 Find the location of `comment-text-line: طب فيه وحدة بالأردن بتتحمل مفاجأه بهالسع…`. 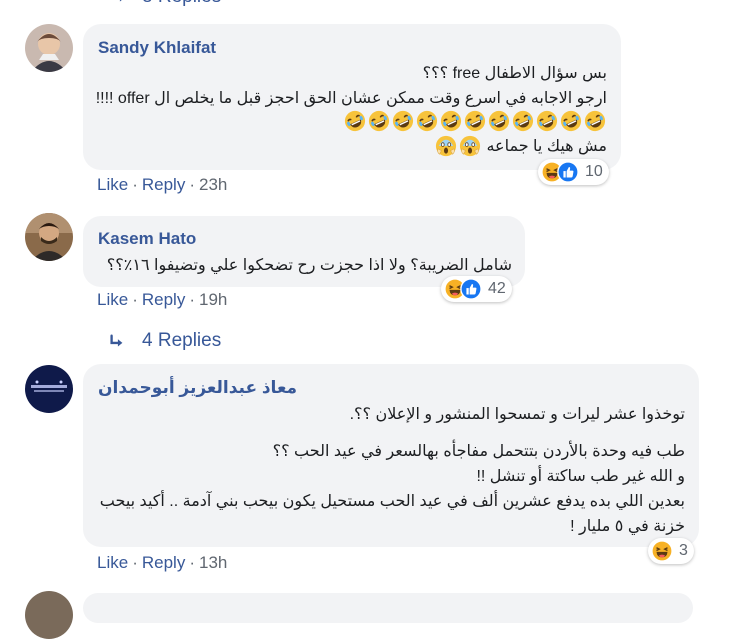

comment-text-line: طب فيه وحدة بالأردن بتتحمل مفاجأه بهالسع… is located at coordinates (478, 451).